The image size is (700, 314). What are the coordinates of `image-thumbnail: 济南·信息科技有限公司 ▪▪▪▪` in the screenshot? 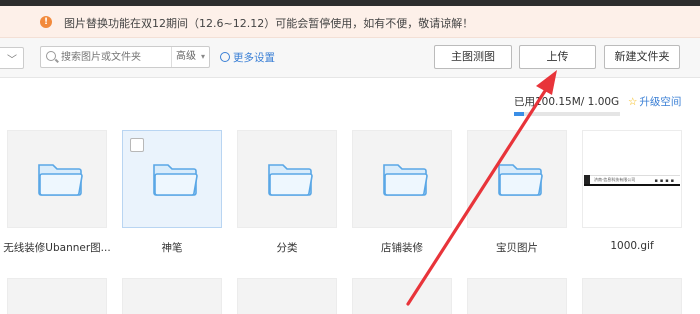 It's located at (632, 179).